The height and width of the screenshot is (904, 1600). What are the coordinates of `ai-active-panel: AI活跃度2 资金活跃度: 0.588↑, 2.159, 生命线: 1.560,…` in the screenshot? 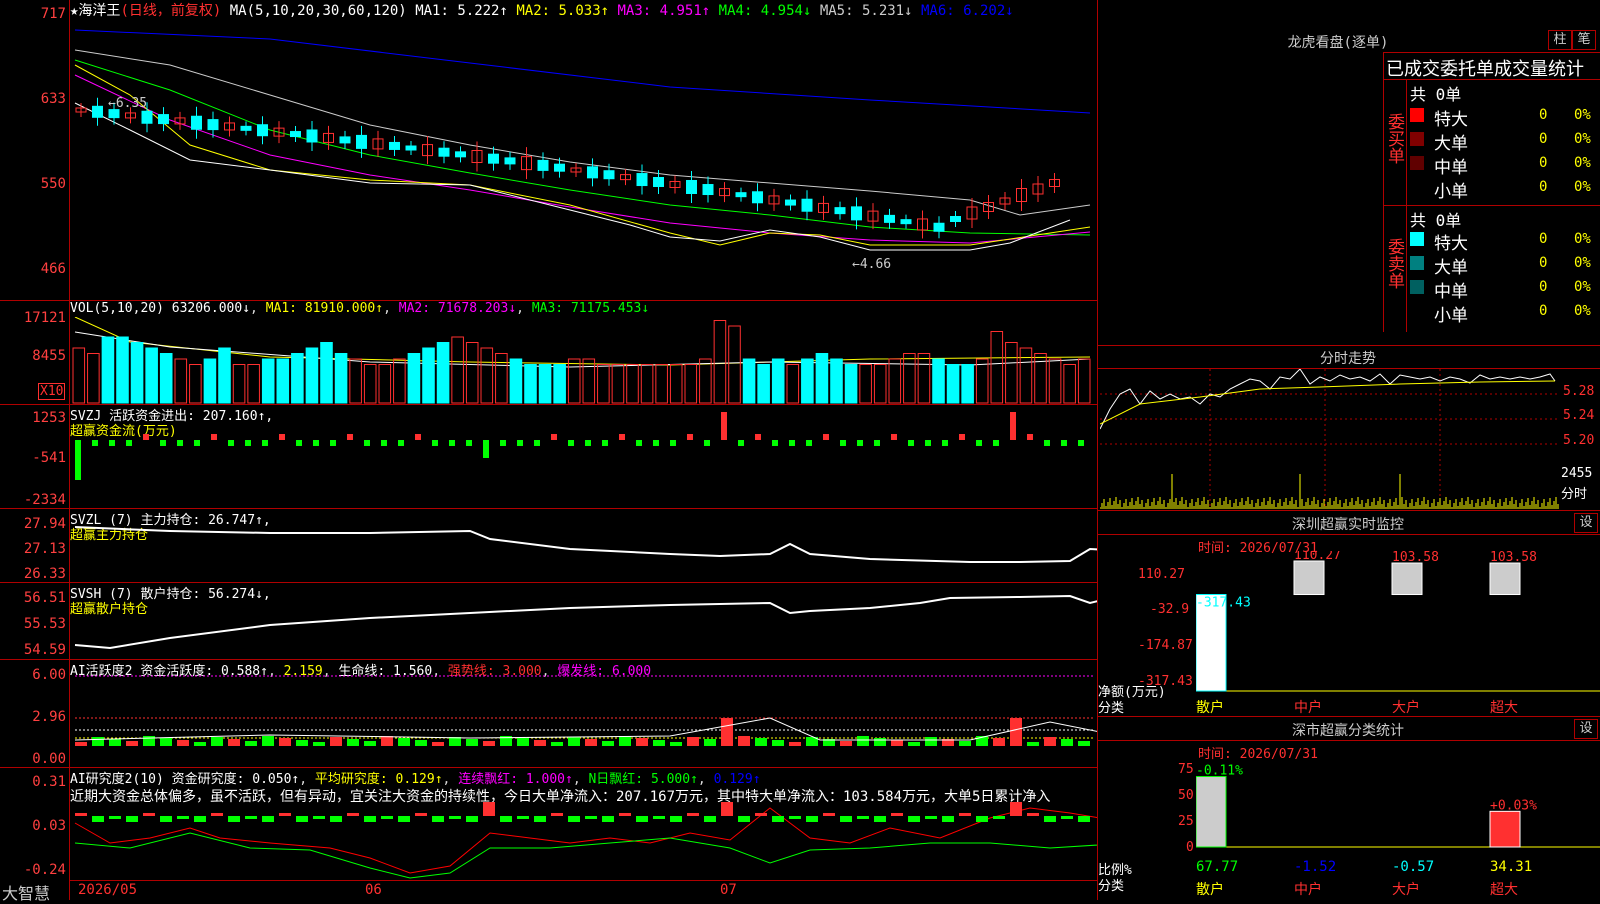 It's located at (548, 713).